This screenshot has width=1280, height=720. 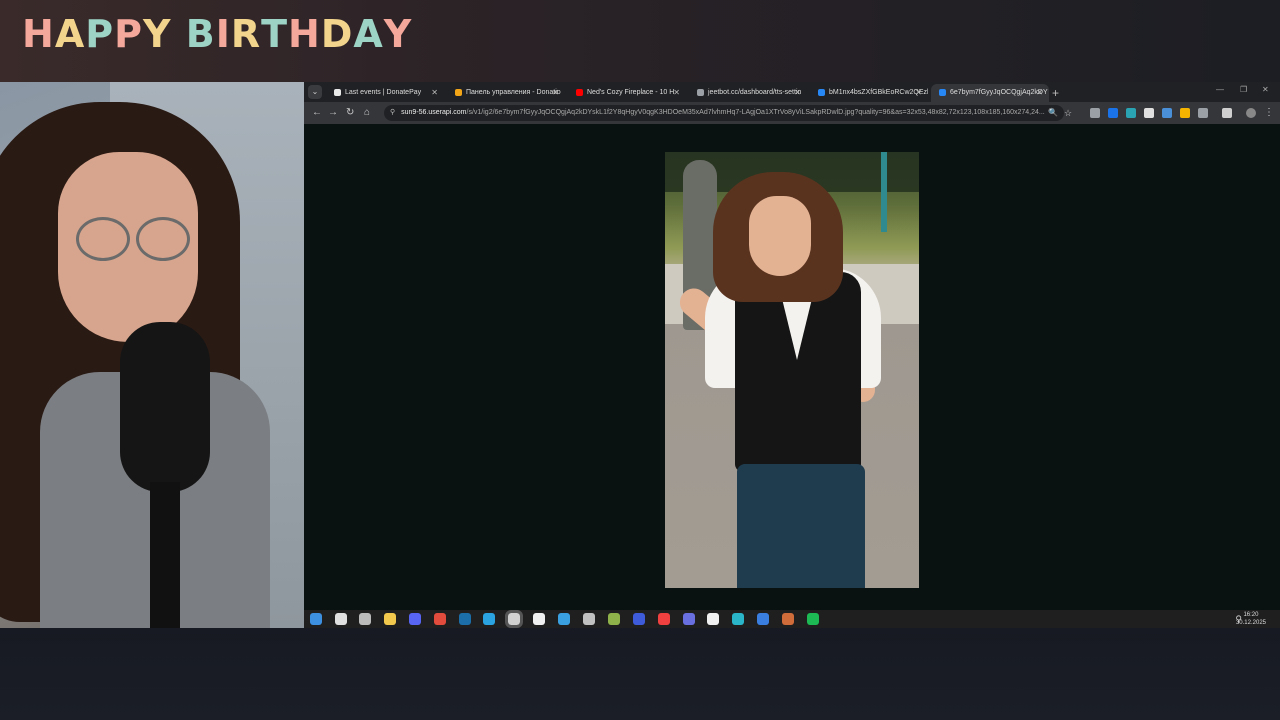 I want to click on chrome-icon, so click(x=440, y=619).